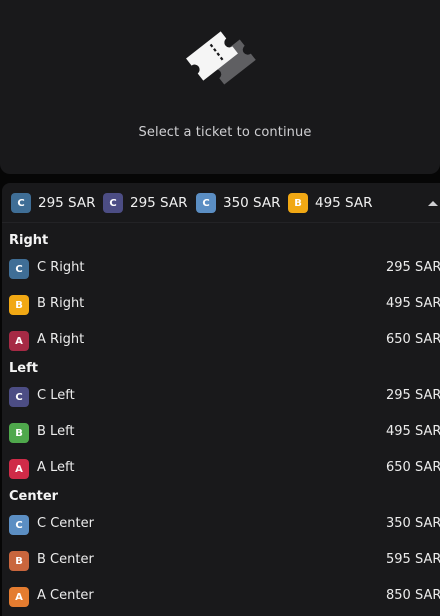  Describe the element at coordinates (221, 397) in the screenshot. I see `ticket-row: C C Left 295 SAR` at that location.